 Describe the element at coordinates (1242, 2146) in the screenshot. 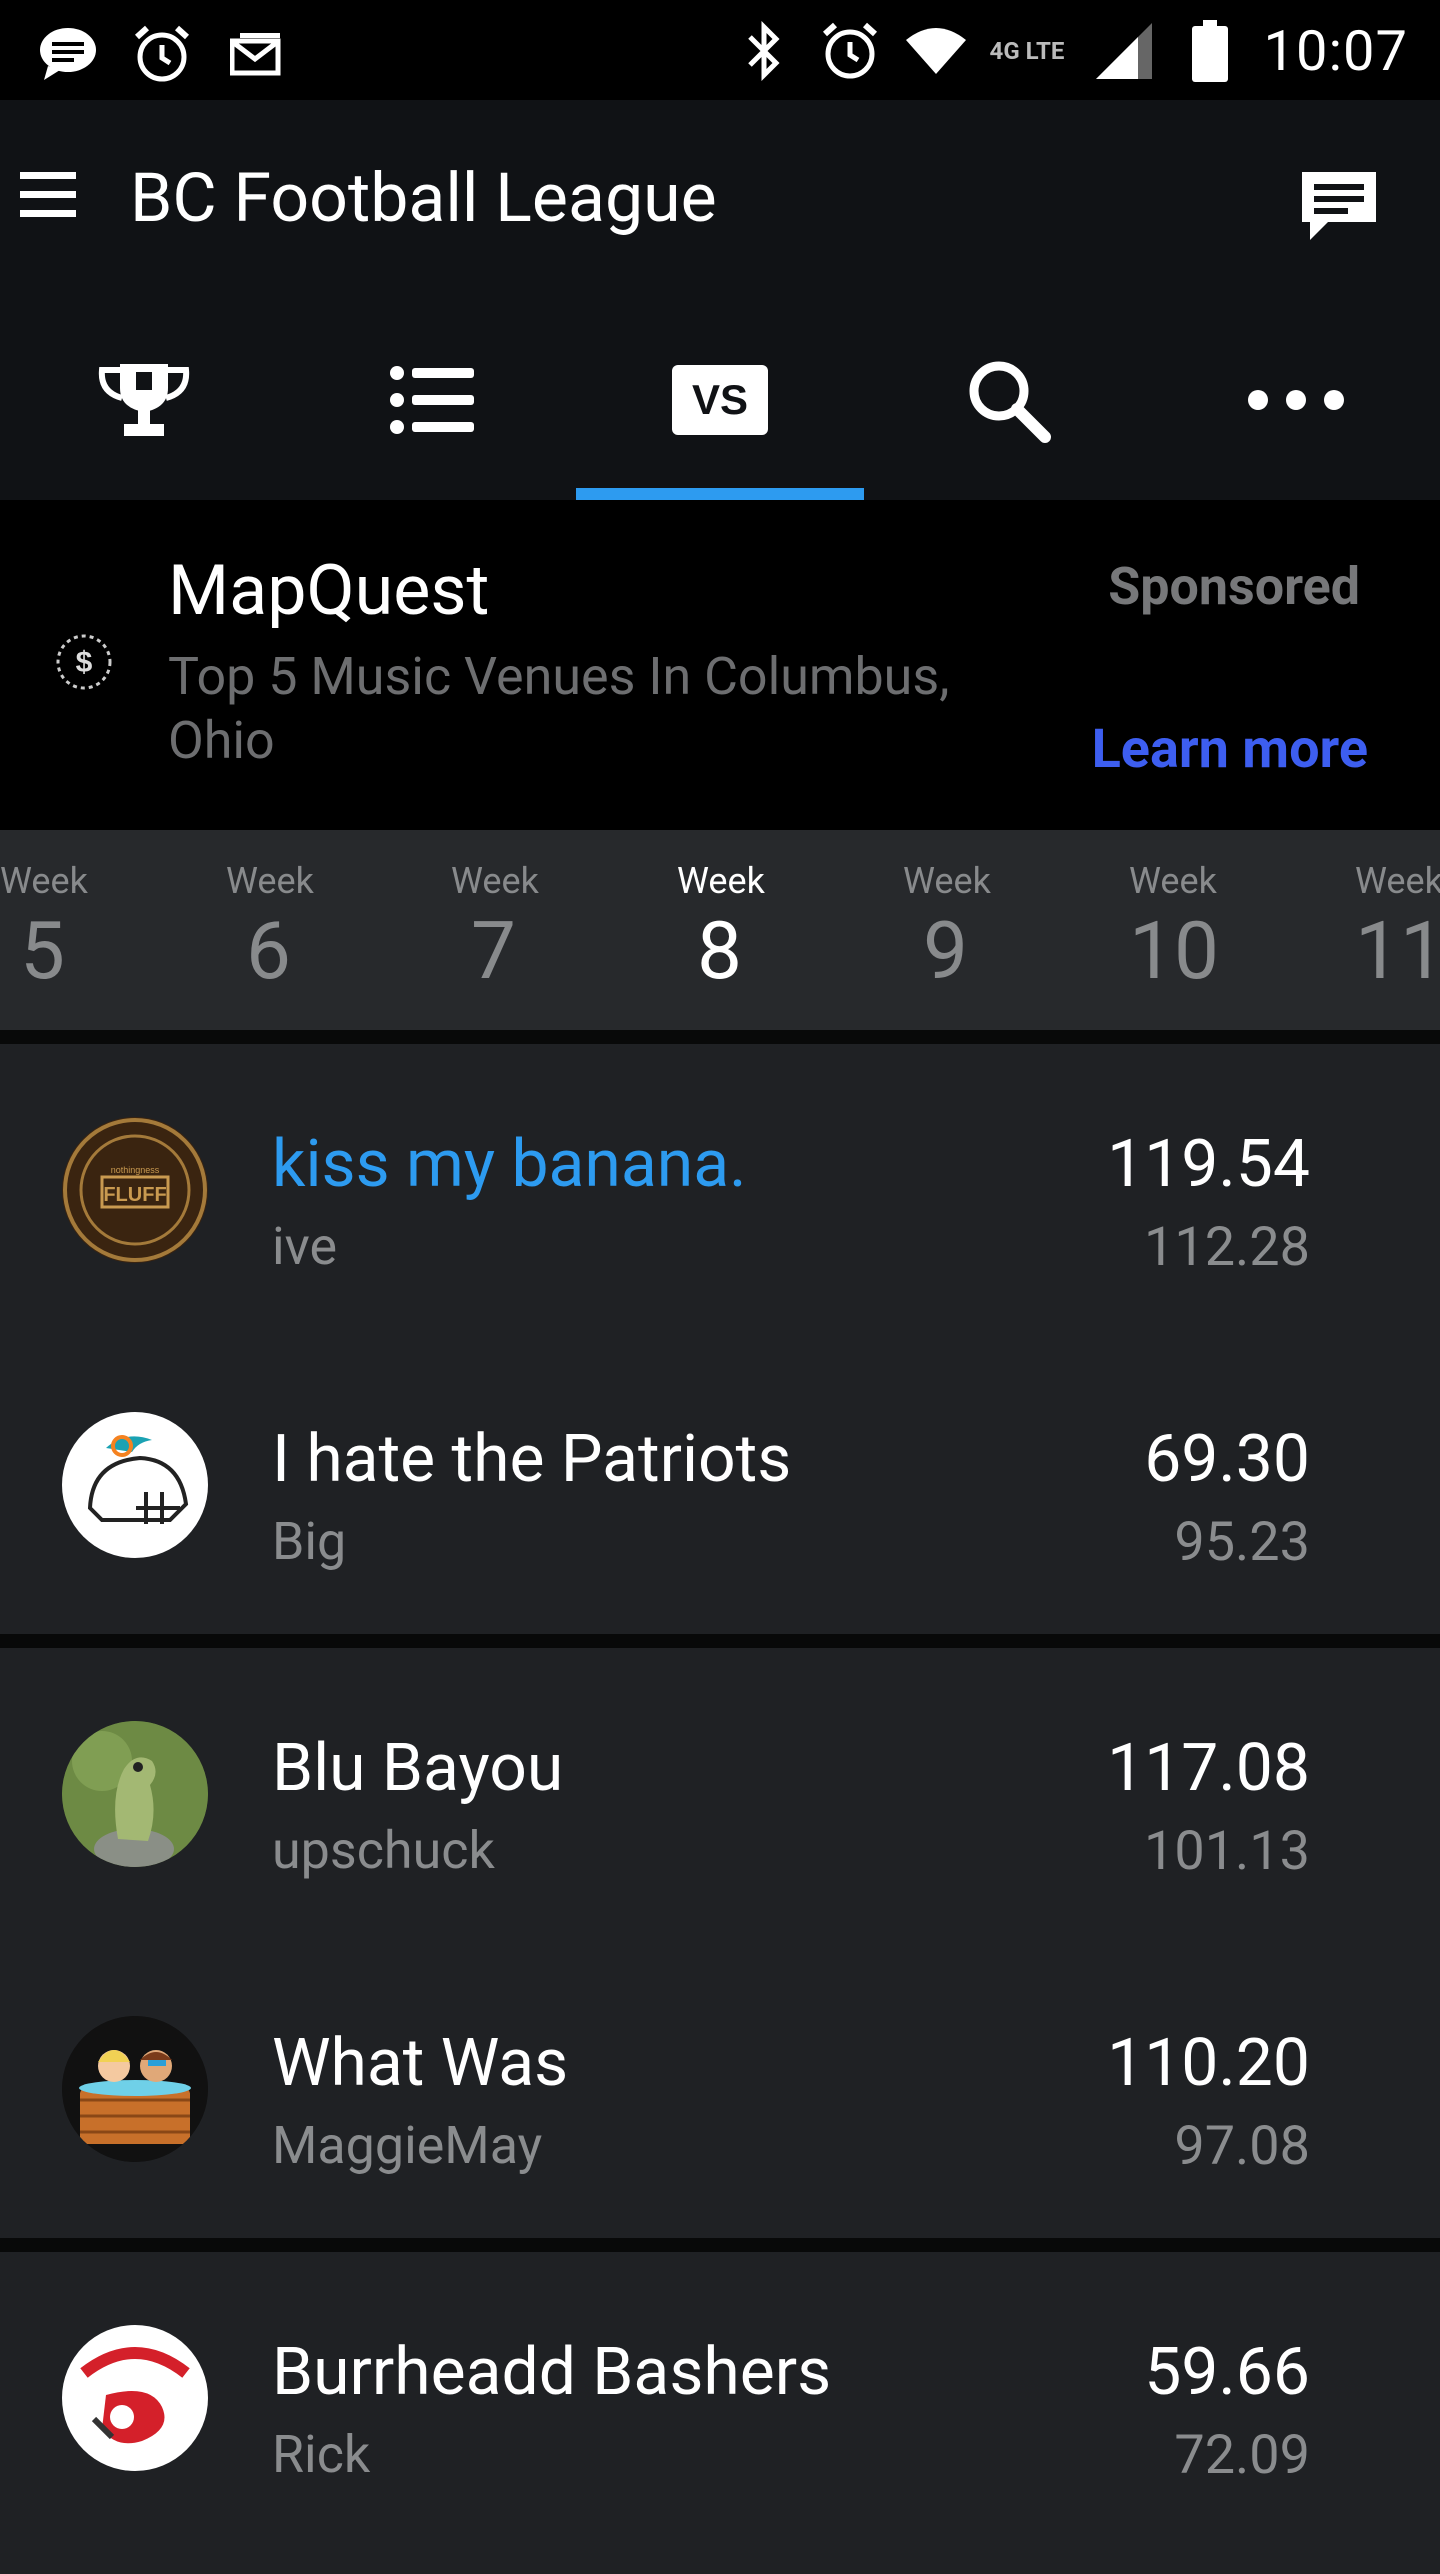

I see `team-projected-score: 97.08` at that location.